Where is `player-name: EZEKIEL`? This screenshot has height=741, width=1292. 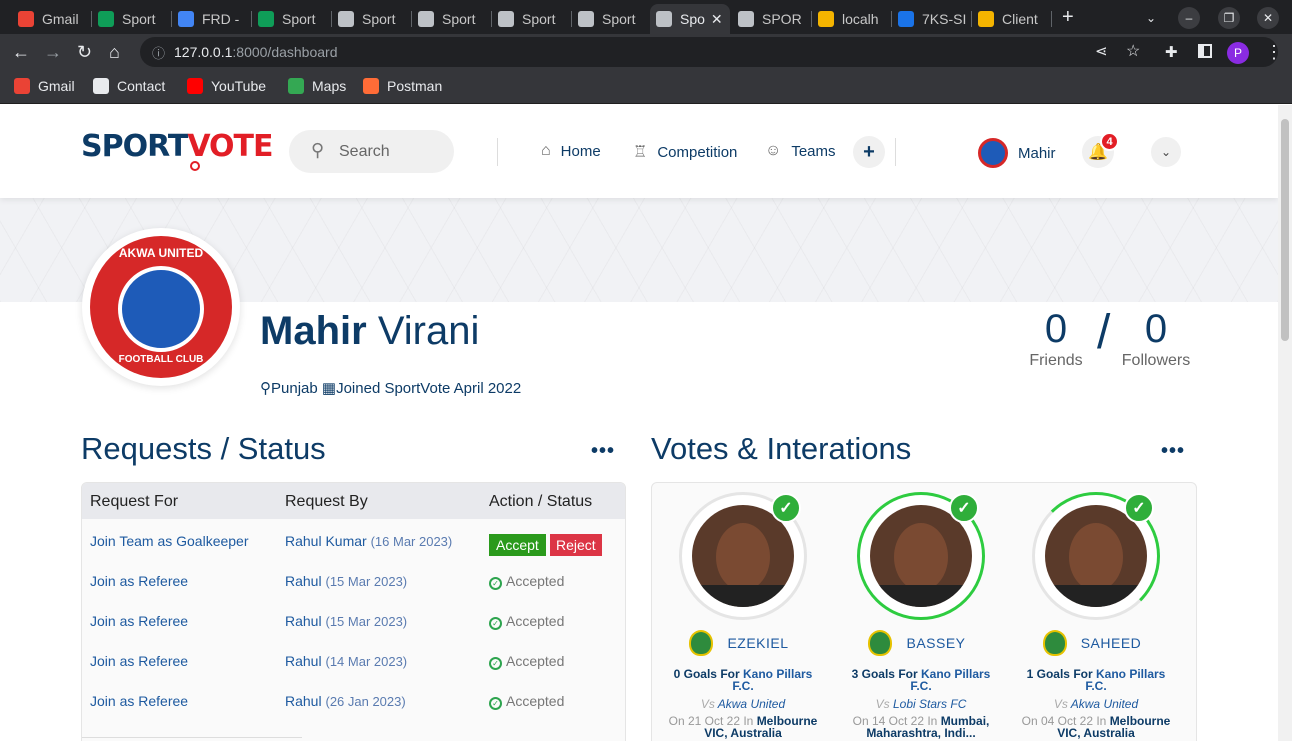
player-name: EZEKIEL is located at coordinates (757, 643).